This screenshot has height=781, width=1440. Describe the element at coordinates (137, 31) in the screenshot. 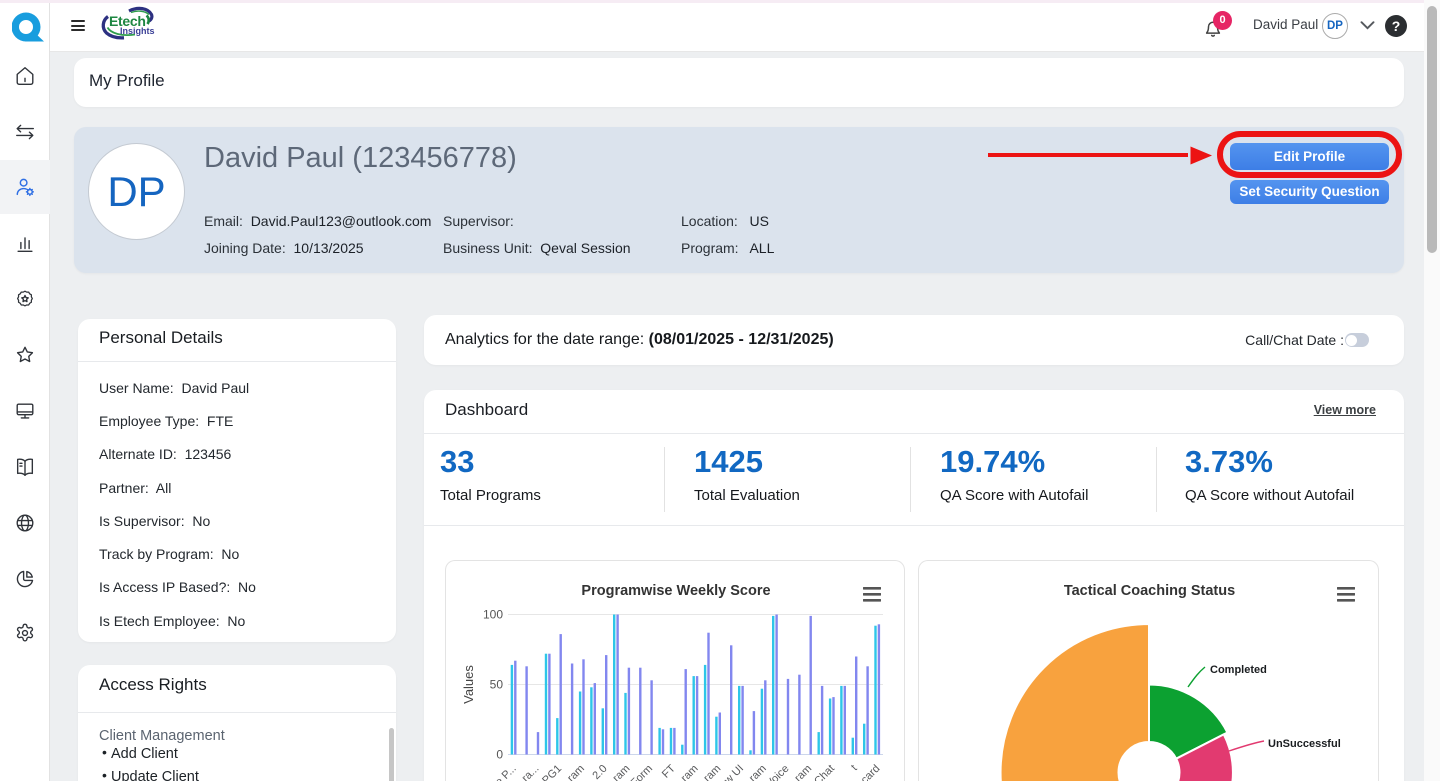

I see `svg-text: Insights` at that location.